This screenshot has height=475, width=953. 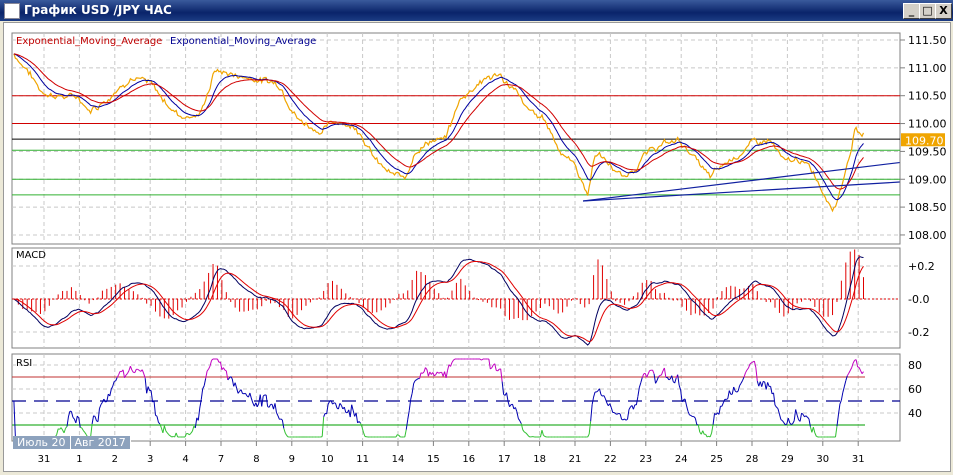 What do you see at coordinates (327, 459) in the screenshot?
I see `x-tick-label: 10` at bounding box center [327, 459].